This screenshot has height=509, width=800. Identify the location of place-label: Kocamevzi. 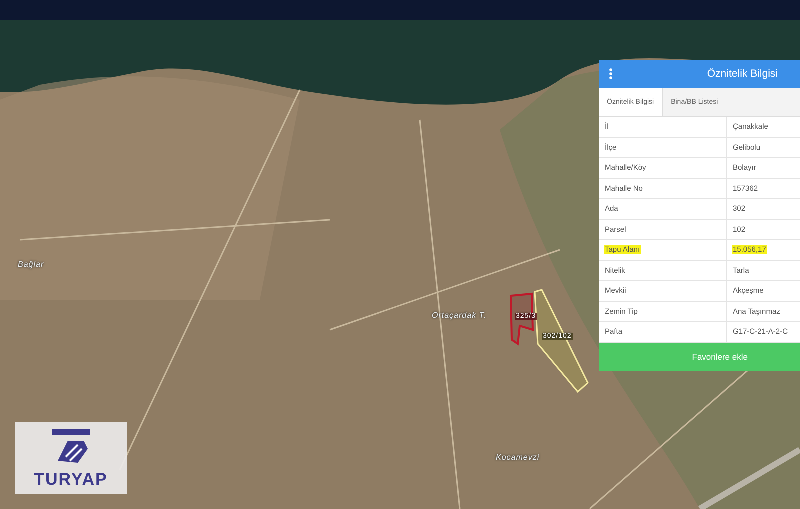
(518, 457).